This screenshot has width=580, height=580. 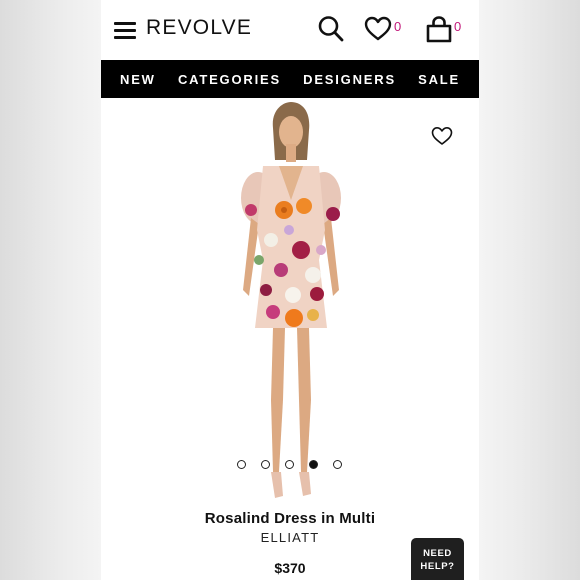 What do you see at coordinates (349, 79) in the screenshot?
I see `nav-designers: DESIGNERS` at bounding box center [349, 79].